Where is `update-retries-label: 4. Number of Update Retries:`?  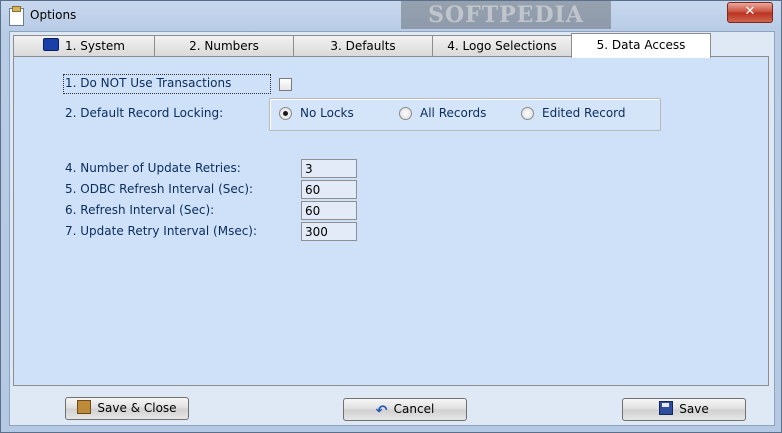
update-retries-label: 4. Number of Update Retries: is located at coordinates (153, 168).